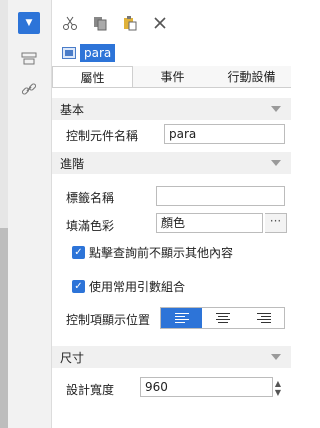  I want to click on align-left-button, so click(181, 318).